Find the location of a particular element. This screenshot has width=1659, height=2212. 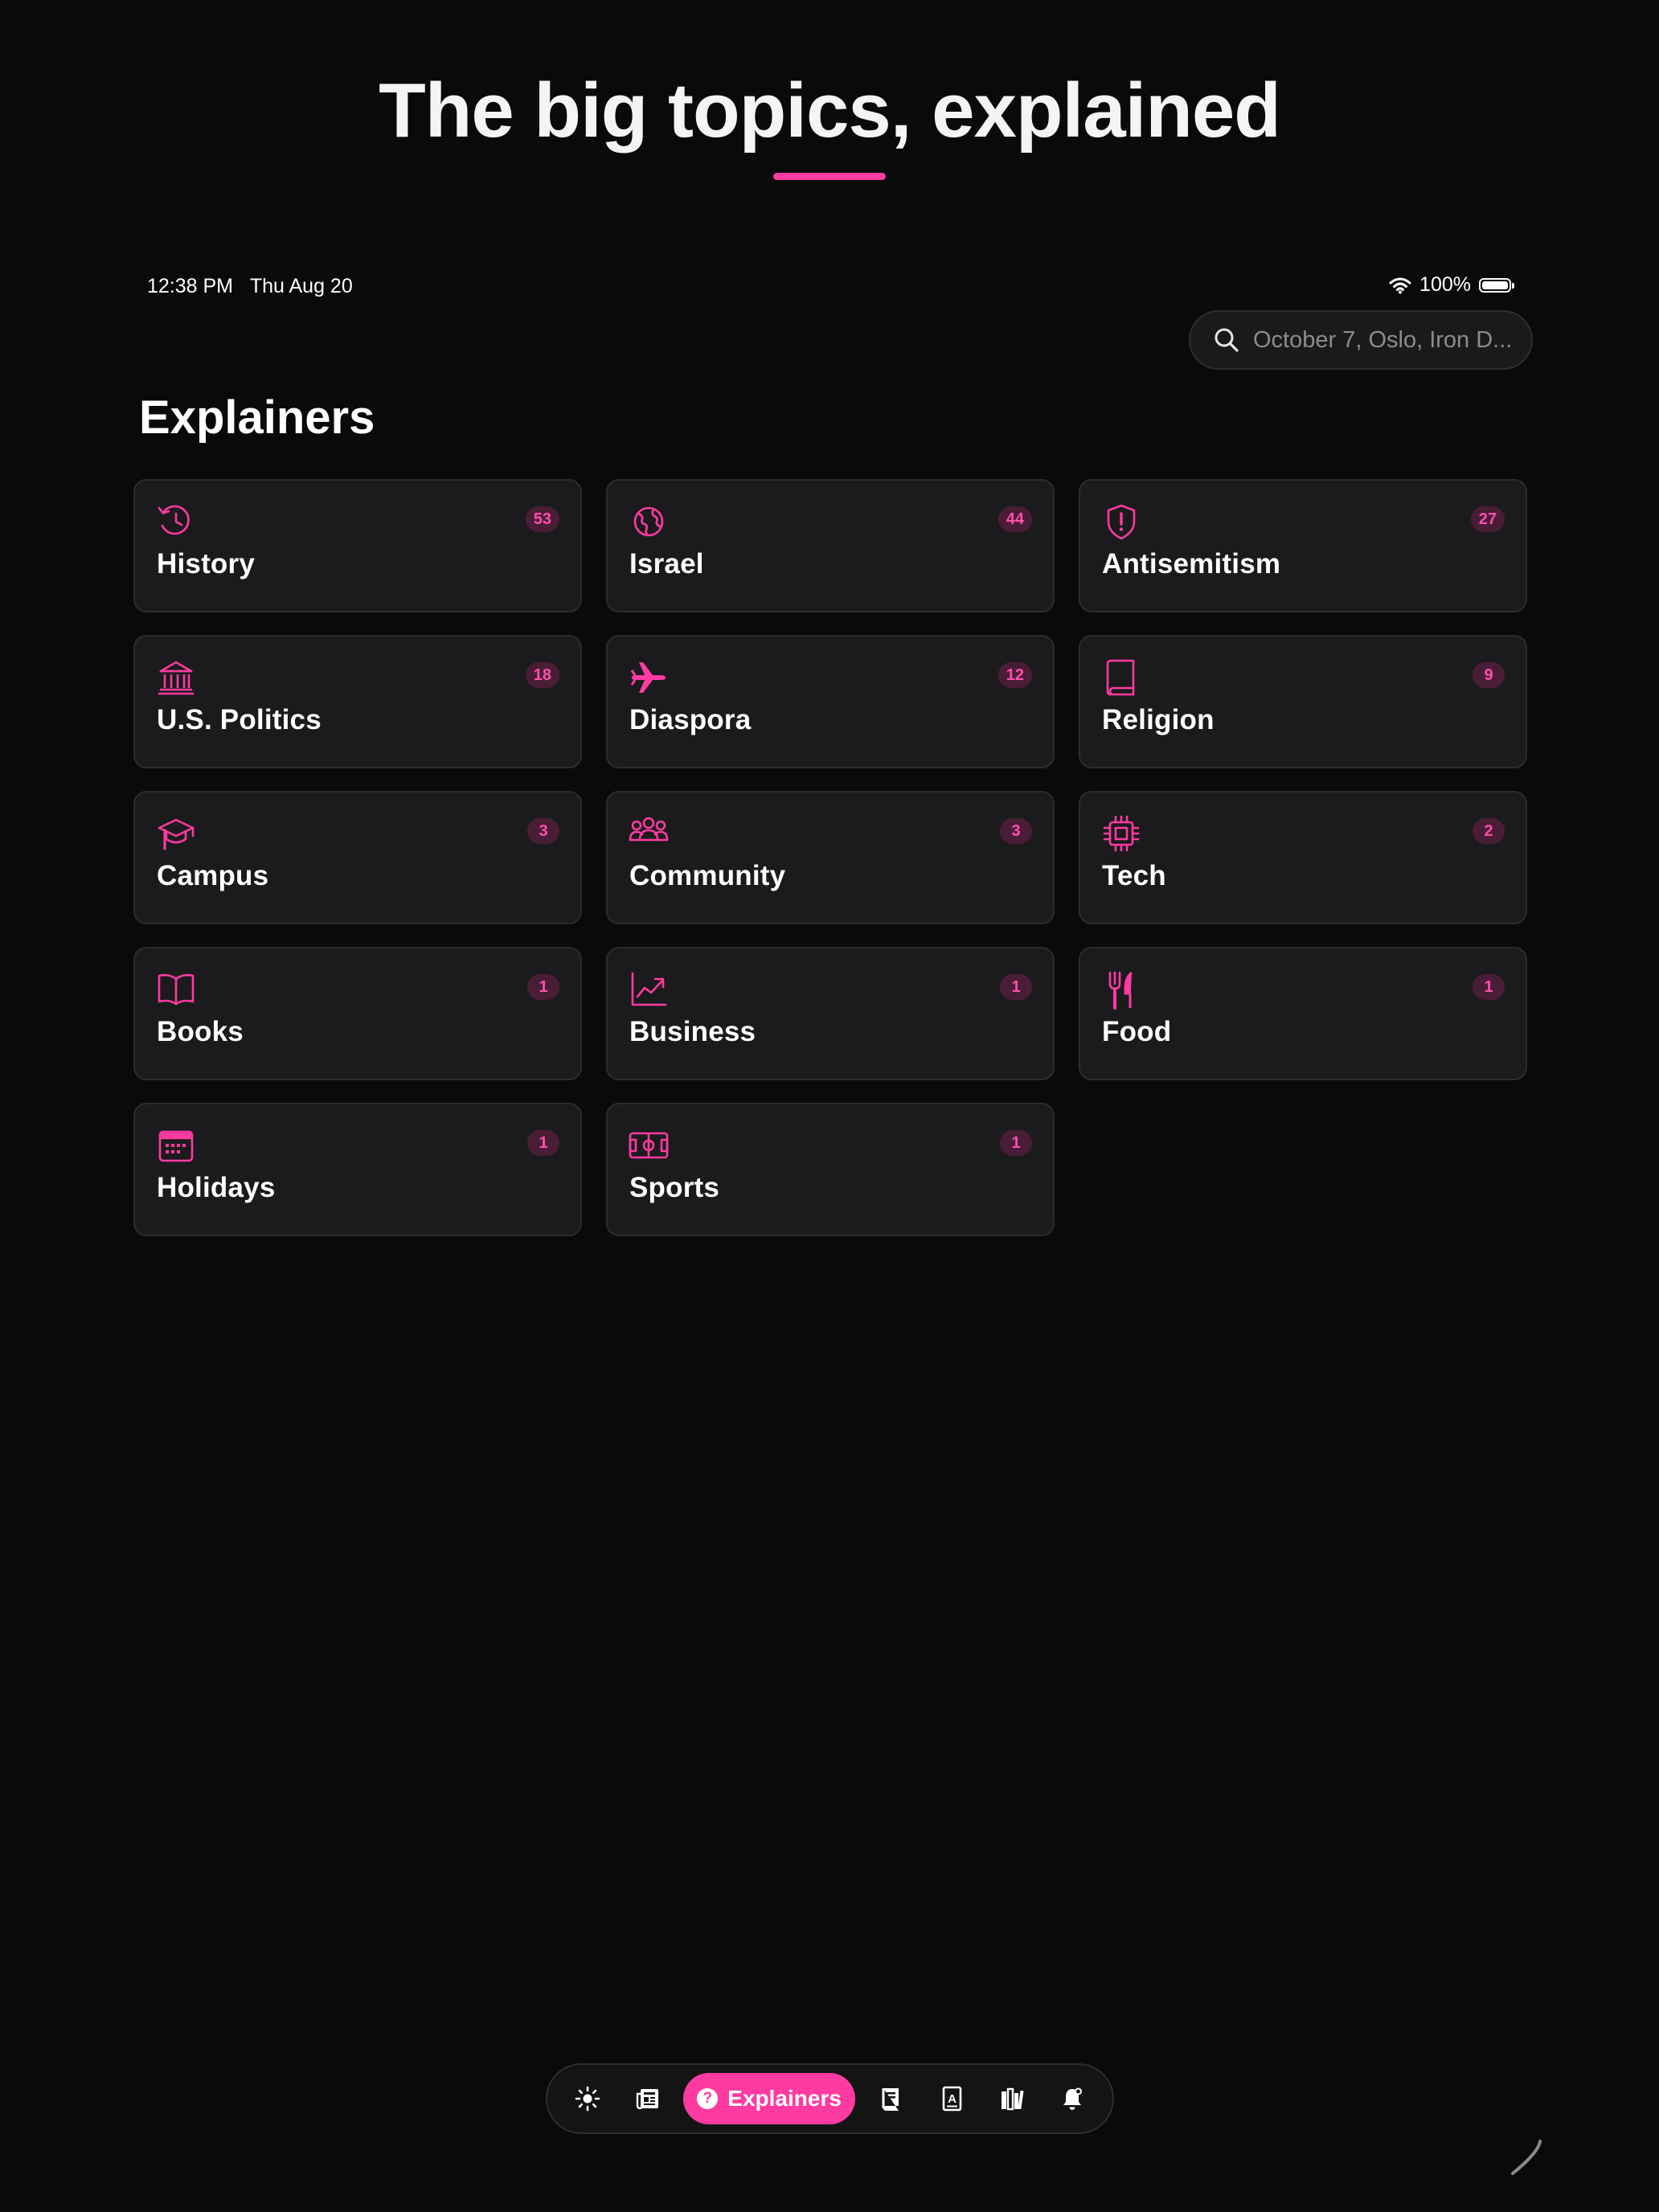

topic-card-label: U.S. Politics is located at coordinates (239, 719).